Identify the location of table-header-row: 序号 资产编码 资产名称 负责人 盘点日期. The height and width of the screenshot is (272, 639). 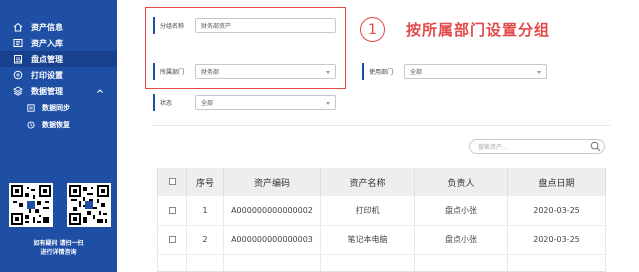
(381, 182).